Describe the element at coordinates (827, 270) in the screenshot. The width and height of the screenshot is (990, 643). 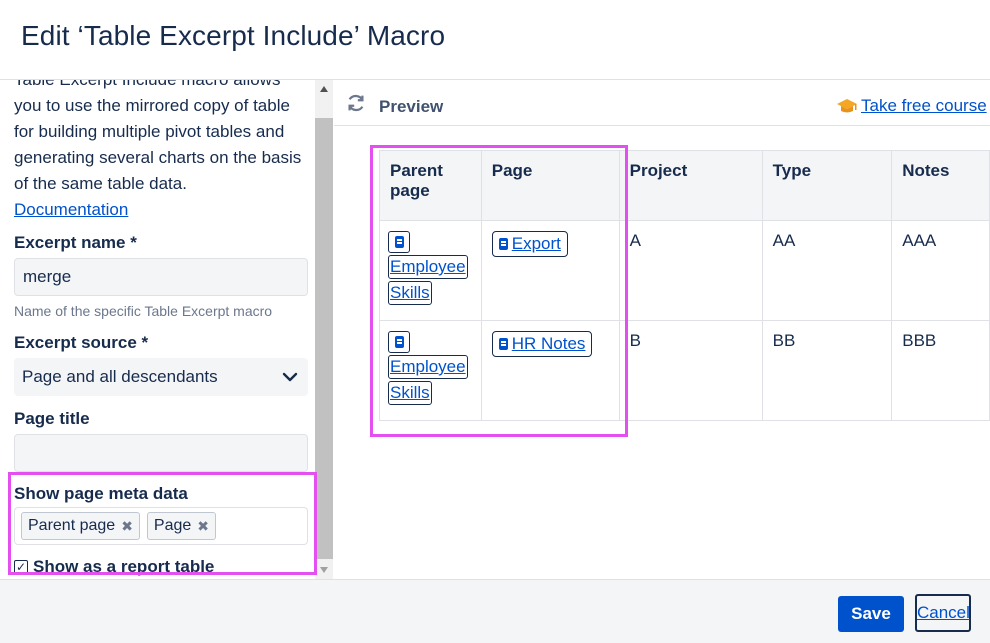
I see `type-cell: AA` at that location.